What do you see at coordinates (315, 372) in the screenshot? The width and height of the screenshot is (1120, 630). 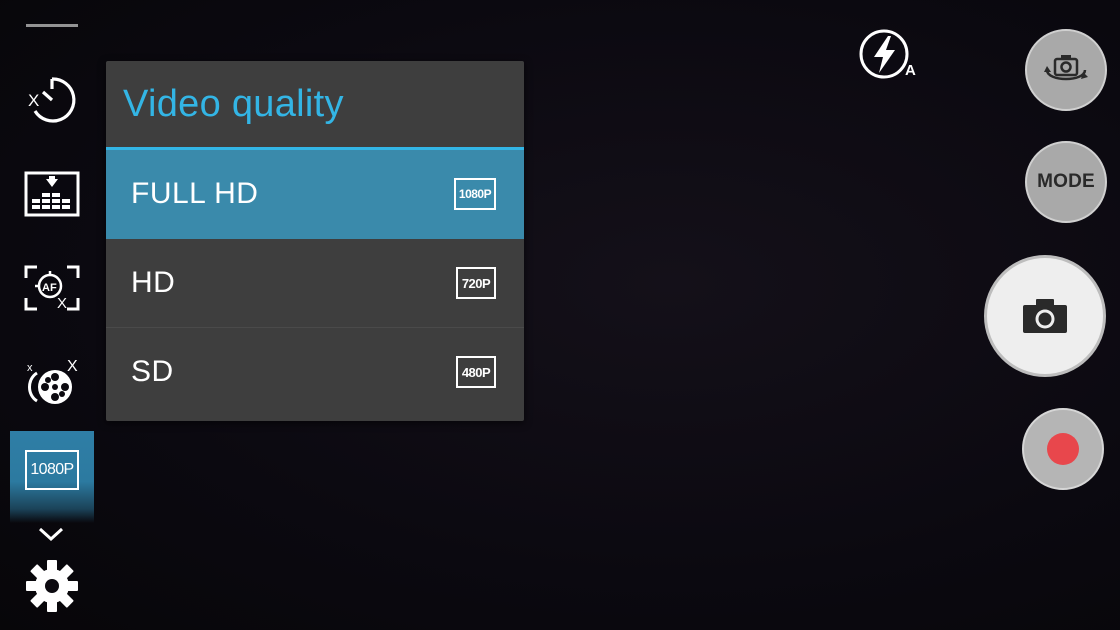 I see `option-sd: SD 480P` at bounding box center [315, 372].